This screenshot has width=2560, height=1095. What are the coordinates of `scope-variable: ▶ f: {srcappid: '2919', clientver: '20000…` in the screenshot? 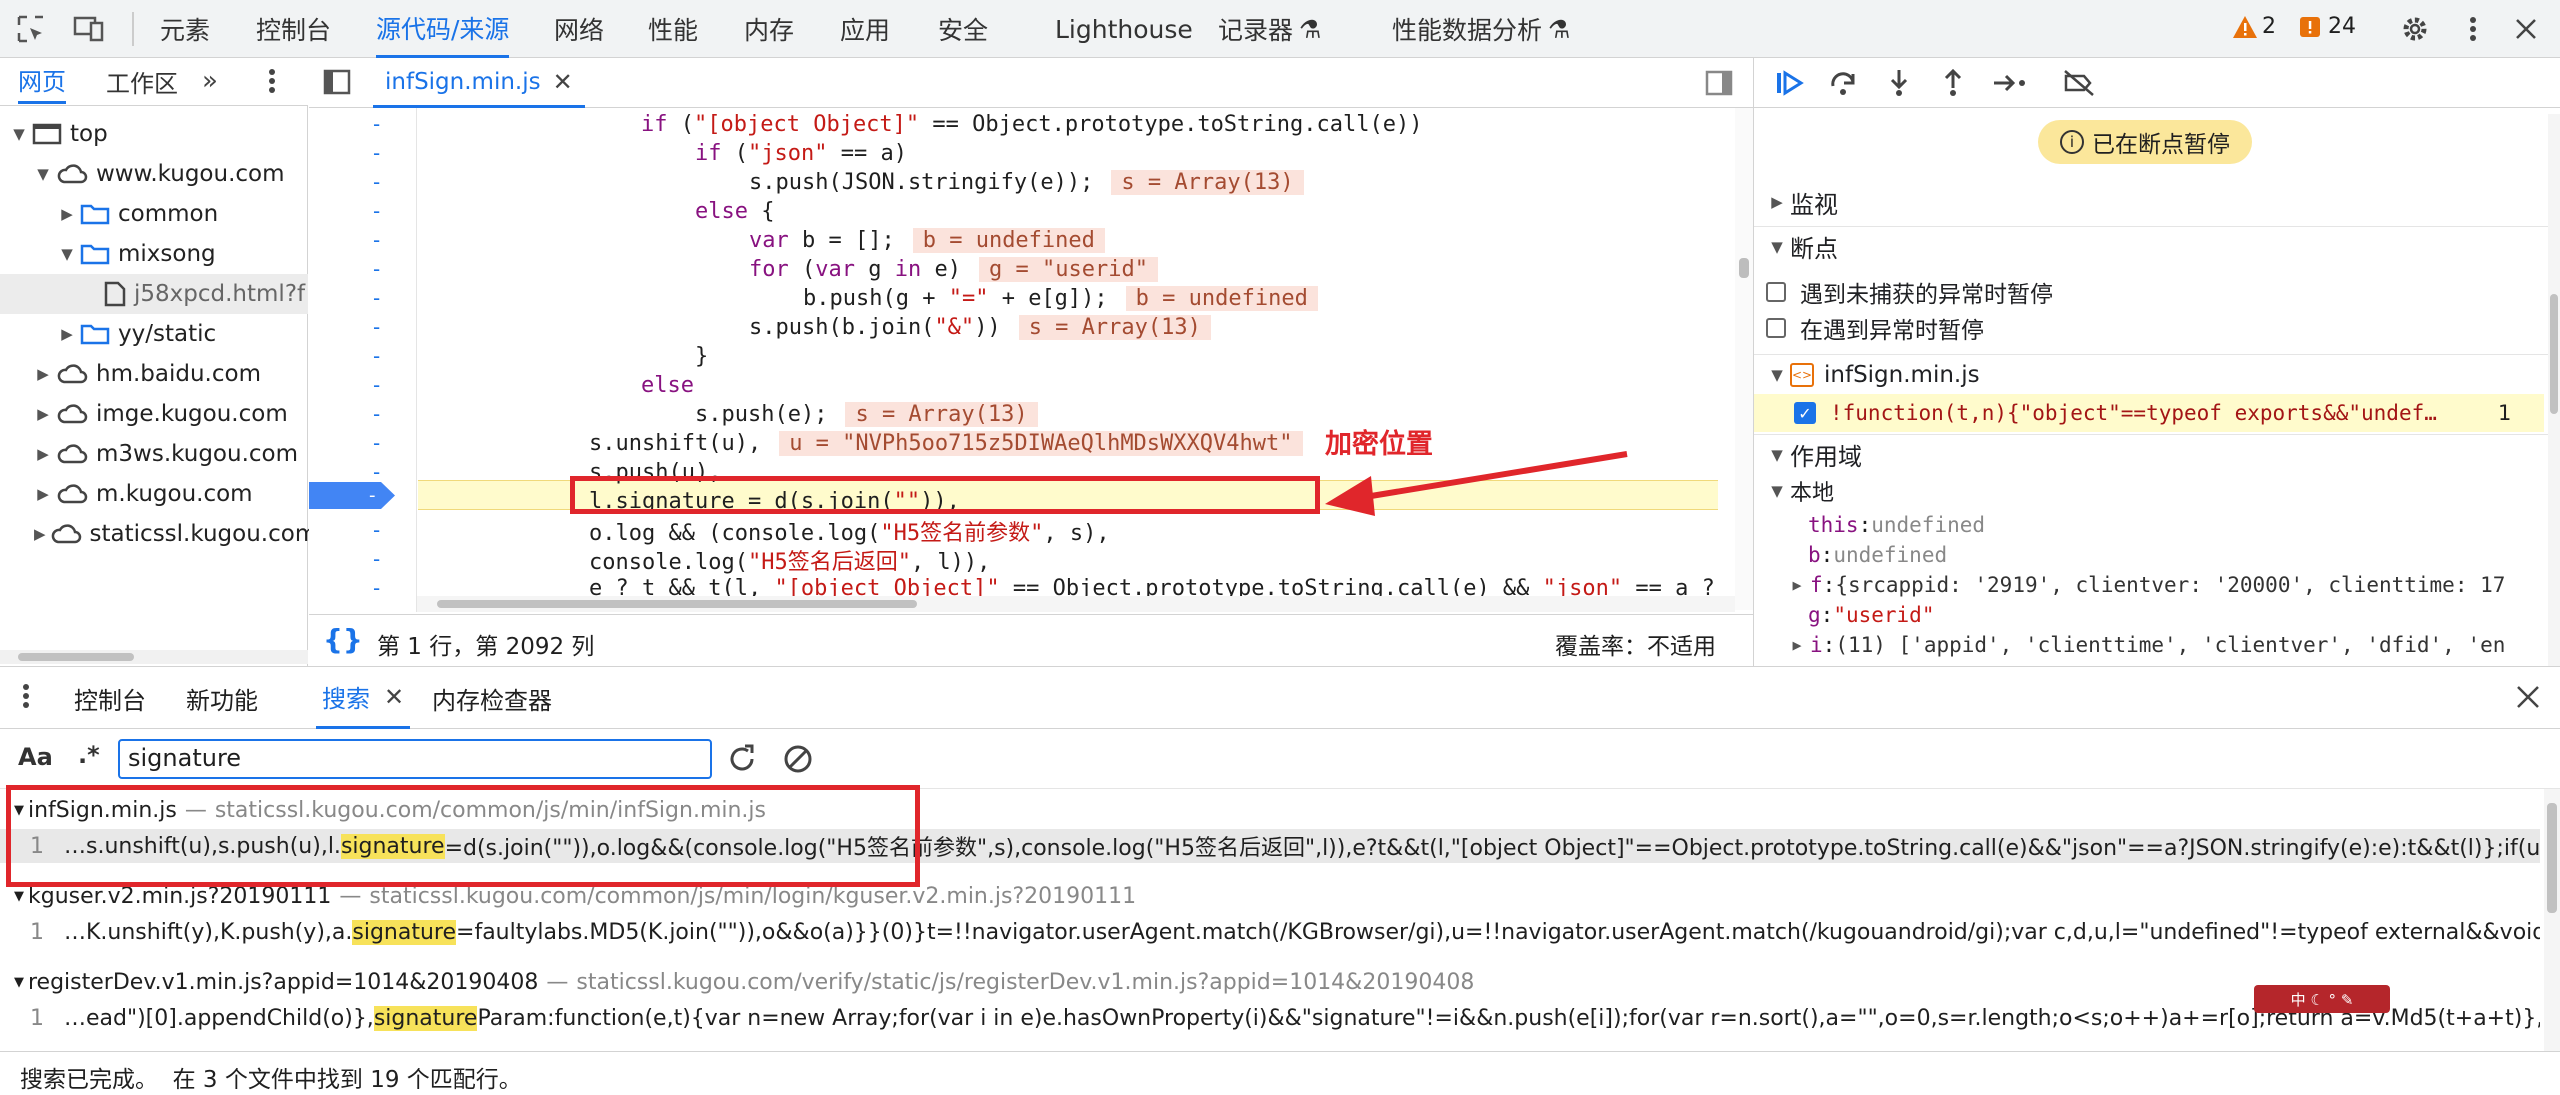 It's located at (2154, 585).